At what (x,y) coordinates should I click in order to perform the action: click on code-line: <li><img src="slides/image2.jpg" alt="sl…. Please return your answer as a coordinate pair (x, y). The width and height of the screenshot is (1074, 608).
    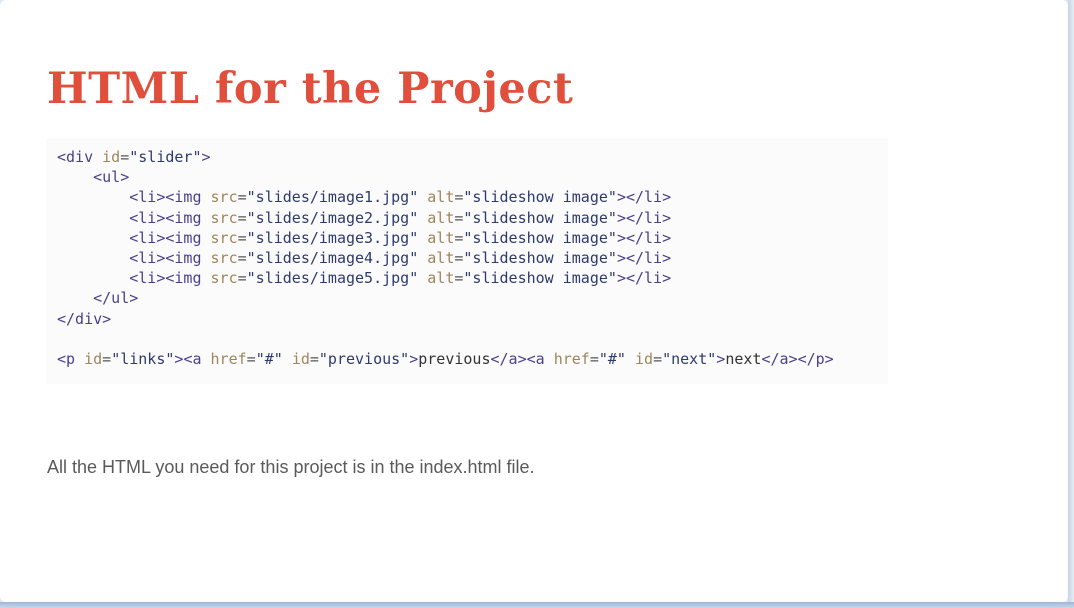
    Looking at the image, I should click on (400, 217).